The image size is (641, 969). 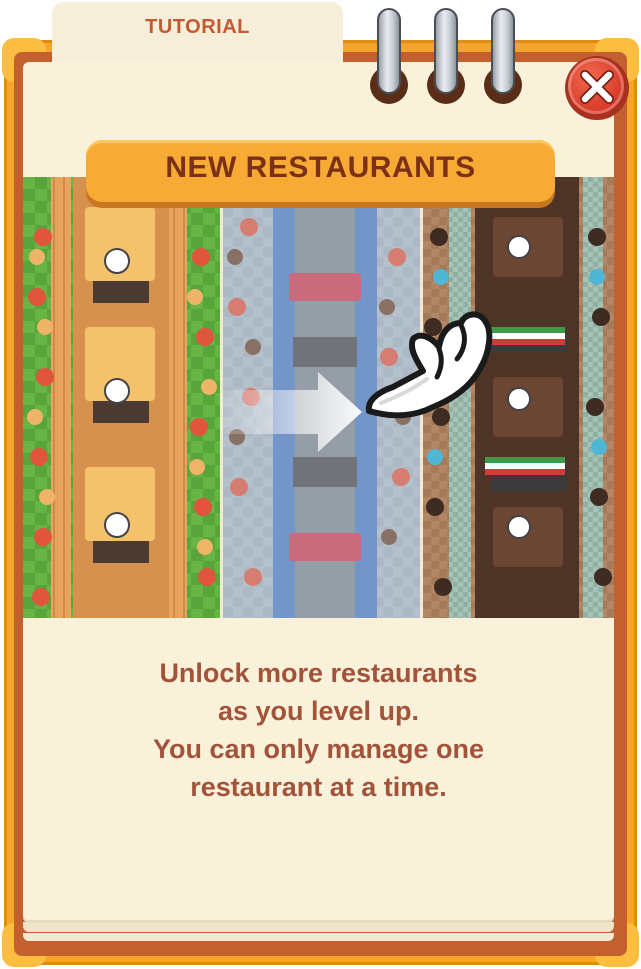 I want to click on tutorial-tab-label: TUTORIAL, so click(x=197, y=27).